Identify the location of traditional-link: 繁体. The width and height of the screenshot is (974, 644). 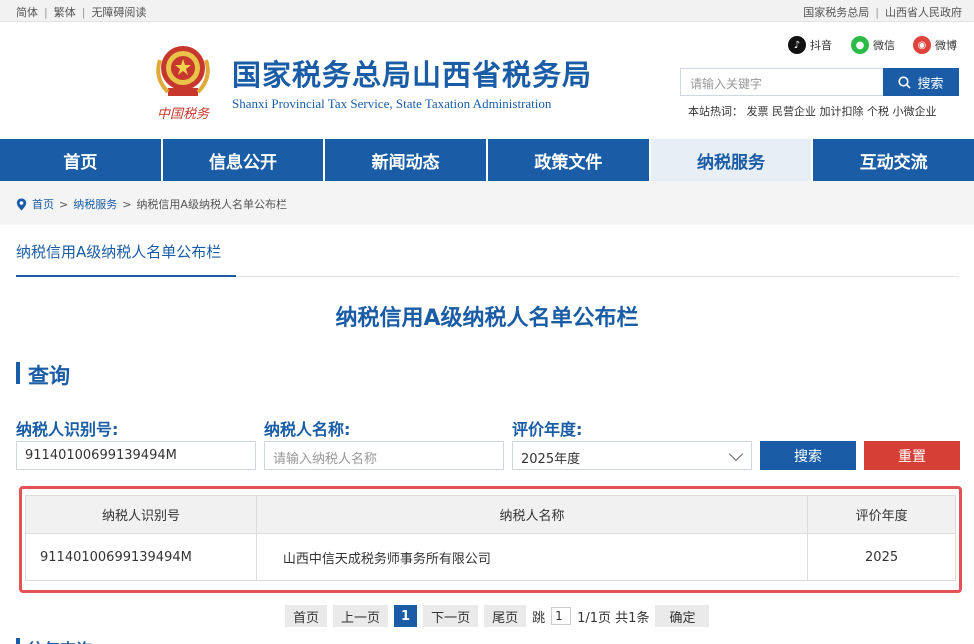
(65, 12).